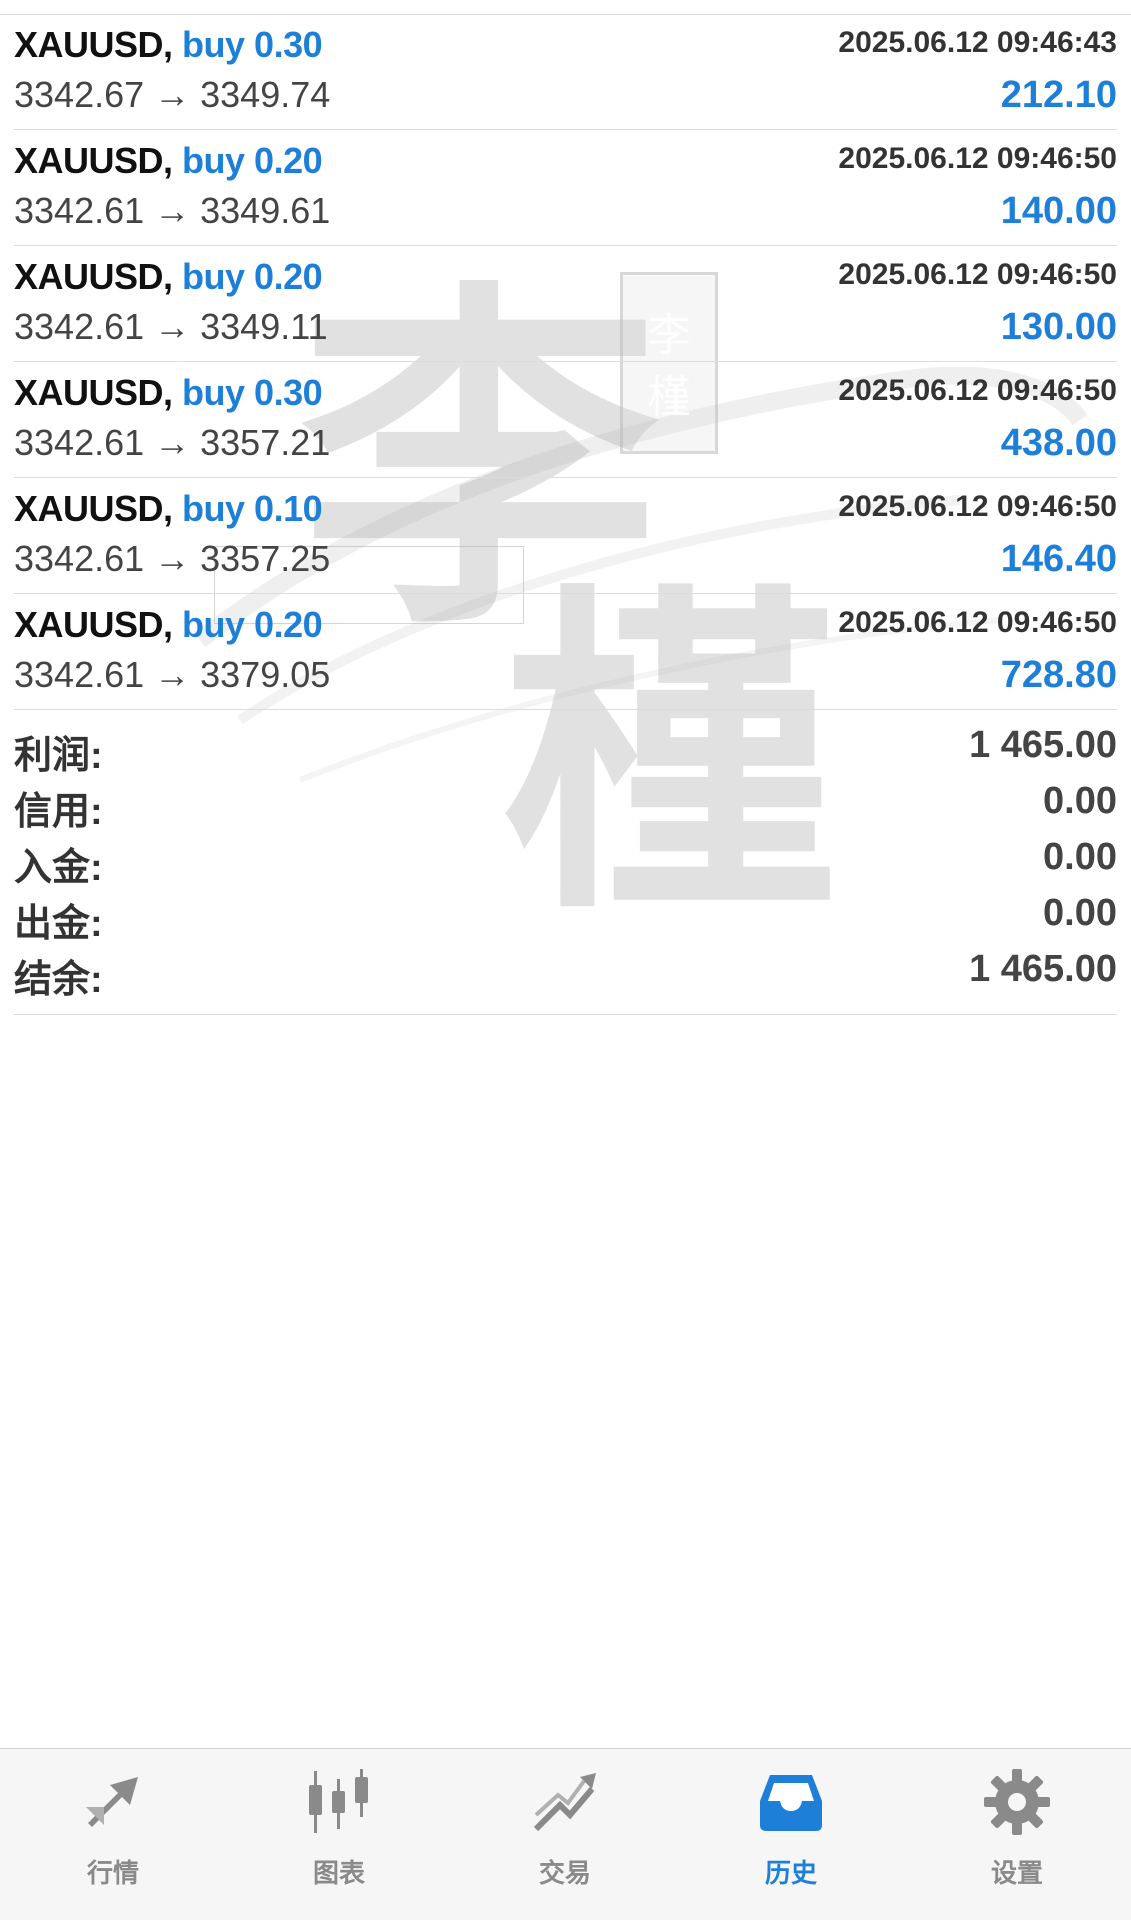 The image size is (1131, 1920). What do you see at coordinates (564, 1873) in the screenshot?
I see `tab-label: 交易` at bounding box center [564, 1873].